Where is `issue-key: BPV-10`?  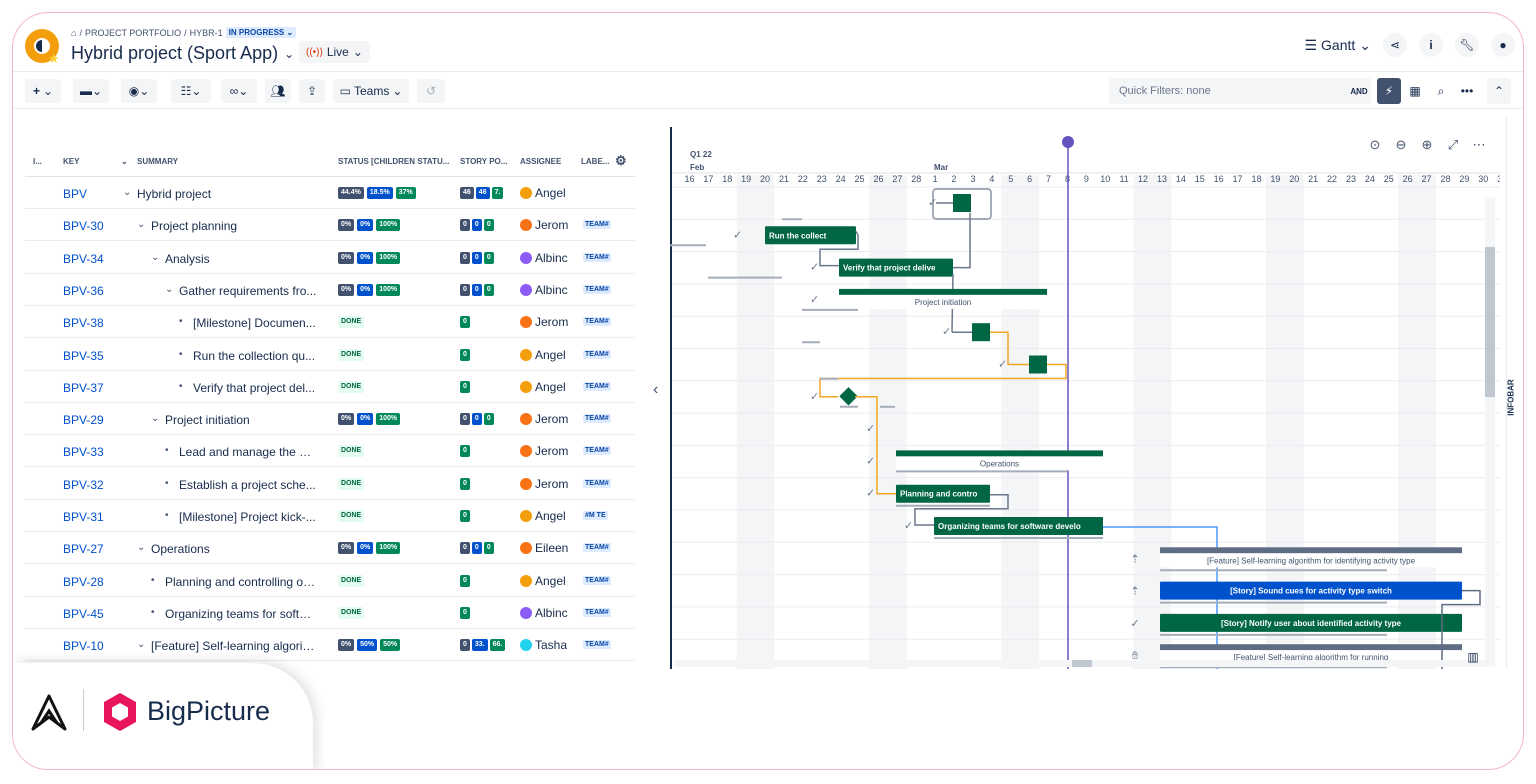
issue-key: BPV-10 is located at coordinates (83, 646).